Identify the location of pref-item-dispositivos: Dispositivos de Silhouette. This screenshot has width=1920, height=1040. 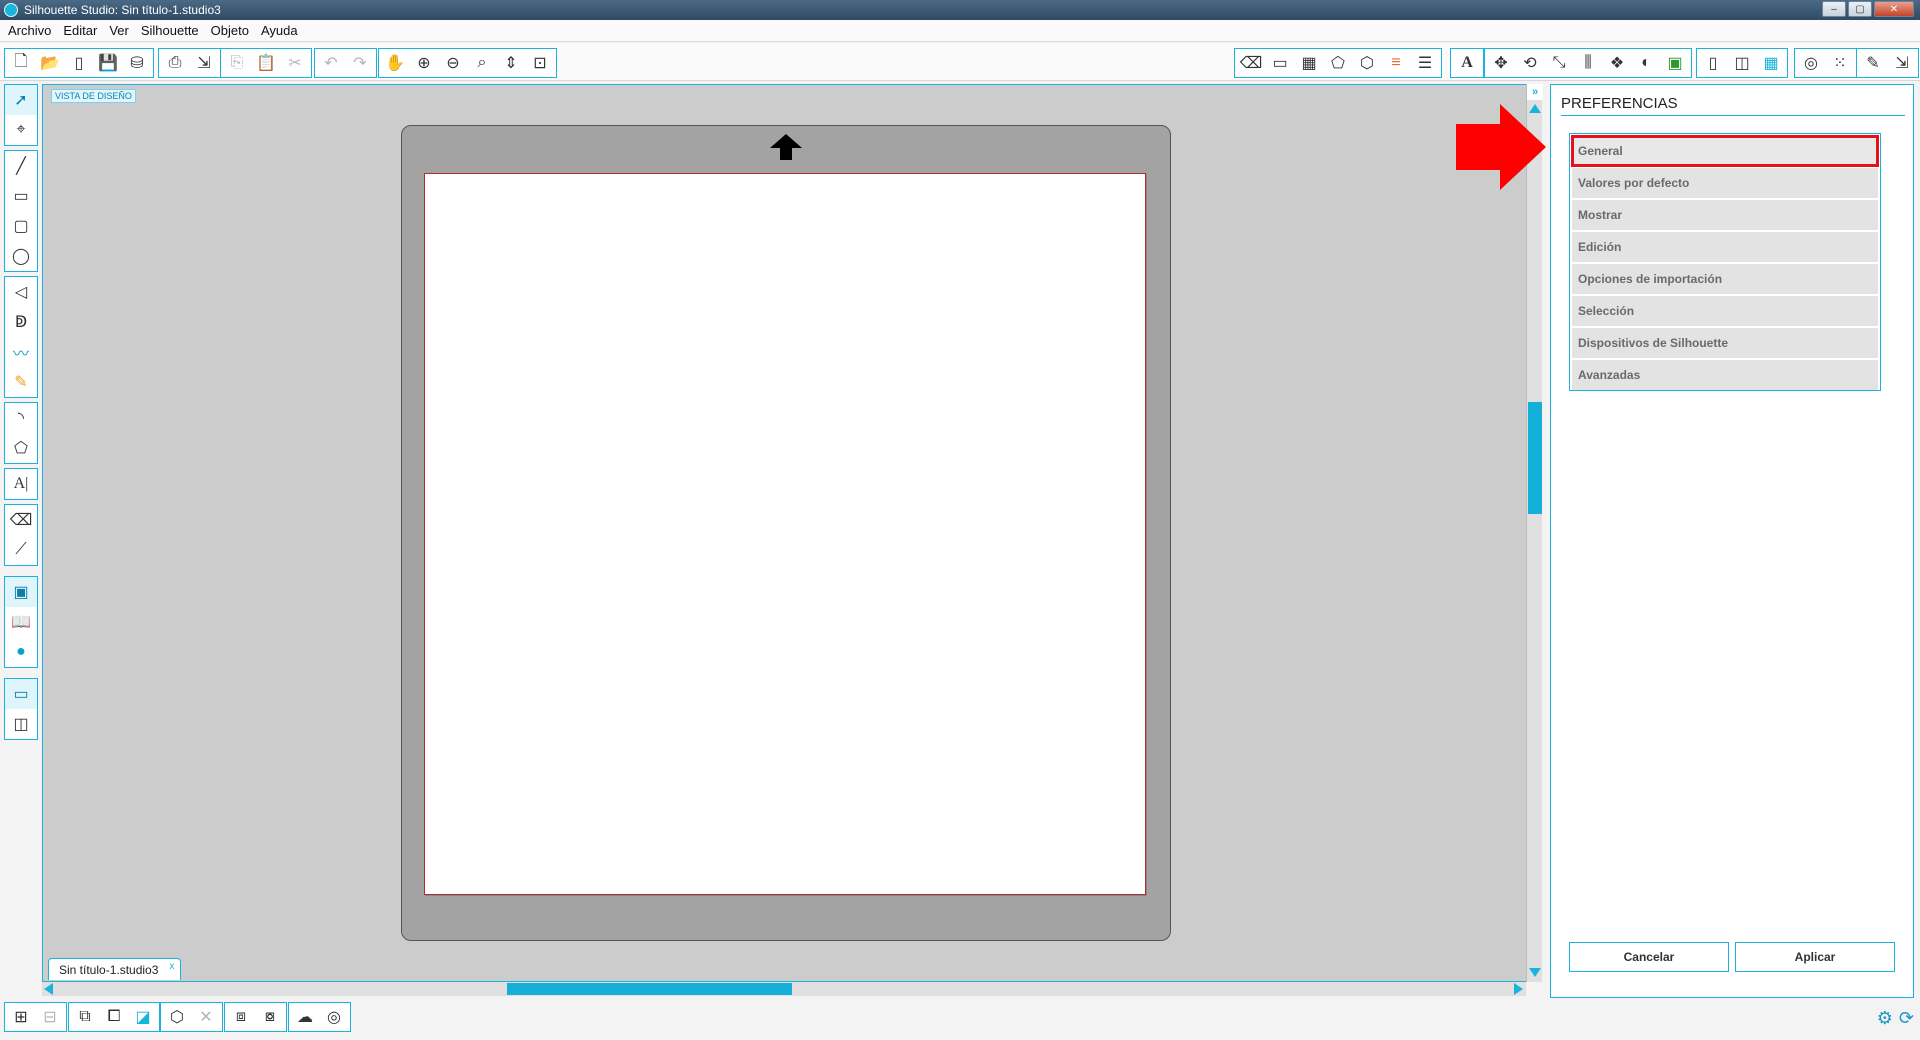
(1725, 343).